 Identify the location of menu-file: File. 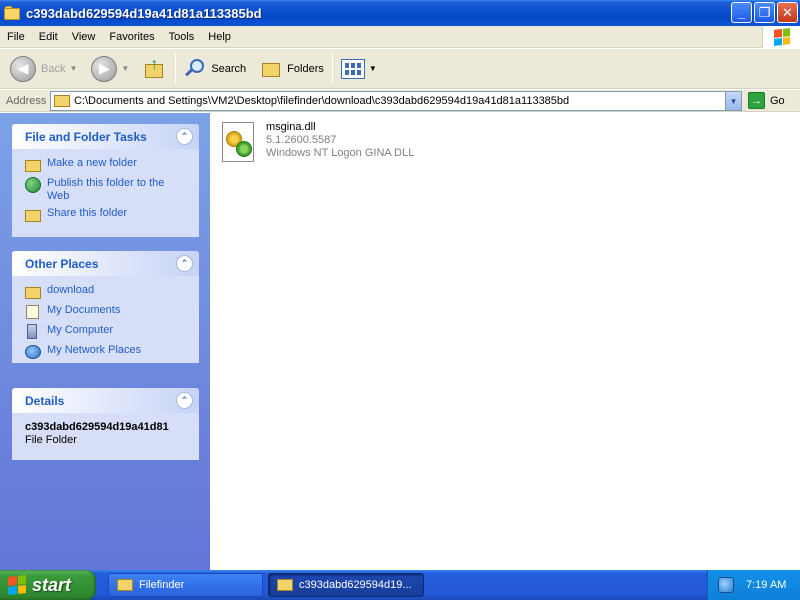
(16, 37).